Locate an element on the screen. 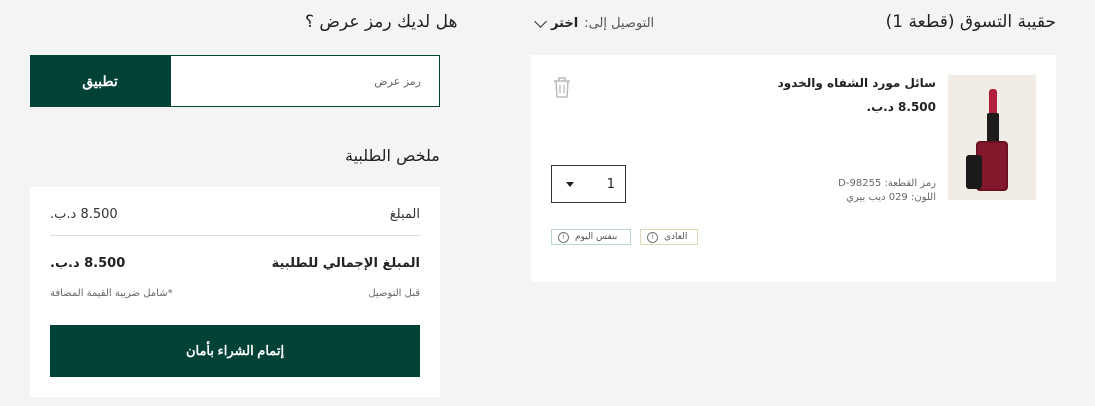 The height and width of the screenshot is (406, 1095). promo-code-input is located at coordinates (305, 81).